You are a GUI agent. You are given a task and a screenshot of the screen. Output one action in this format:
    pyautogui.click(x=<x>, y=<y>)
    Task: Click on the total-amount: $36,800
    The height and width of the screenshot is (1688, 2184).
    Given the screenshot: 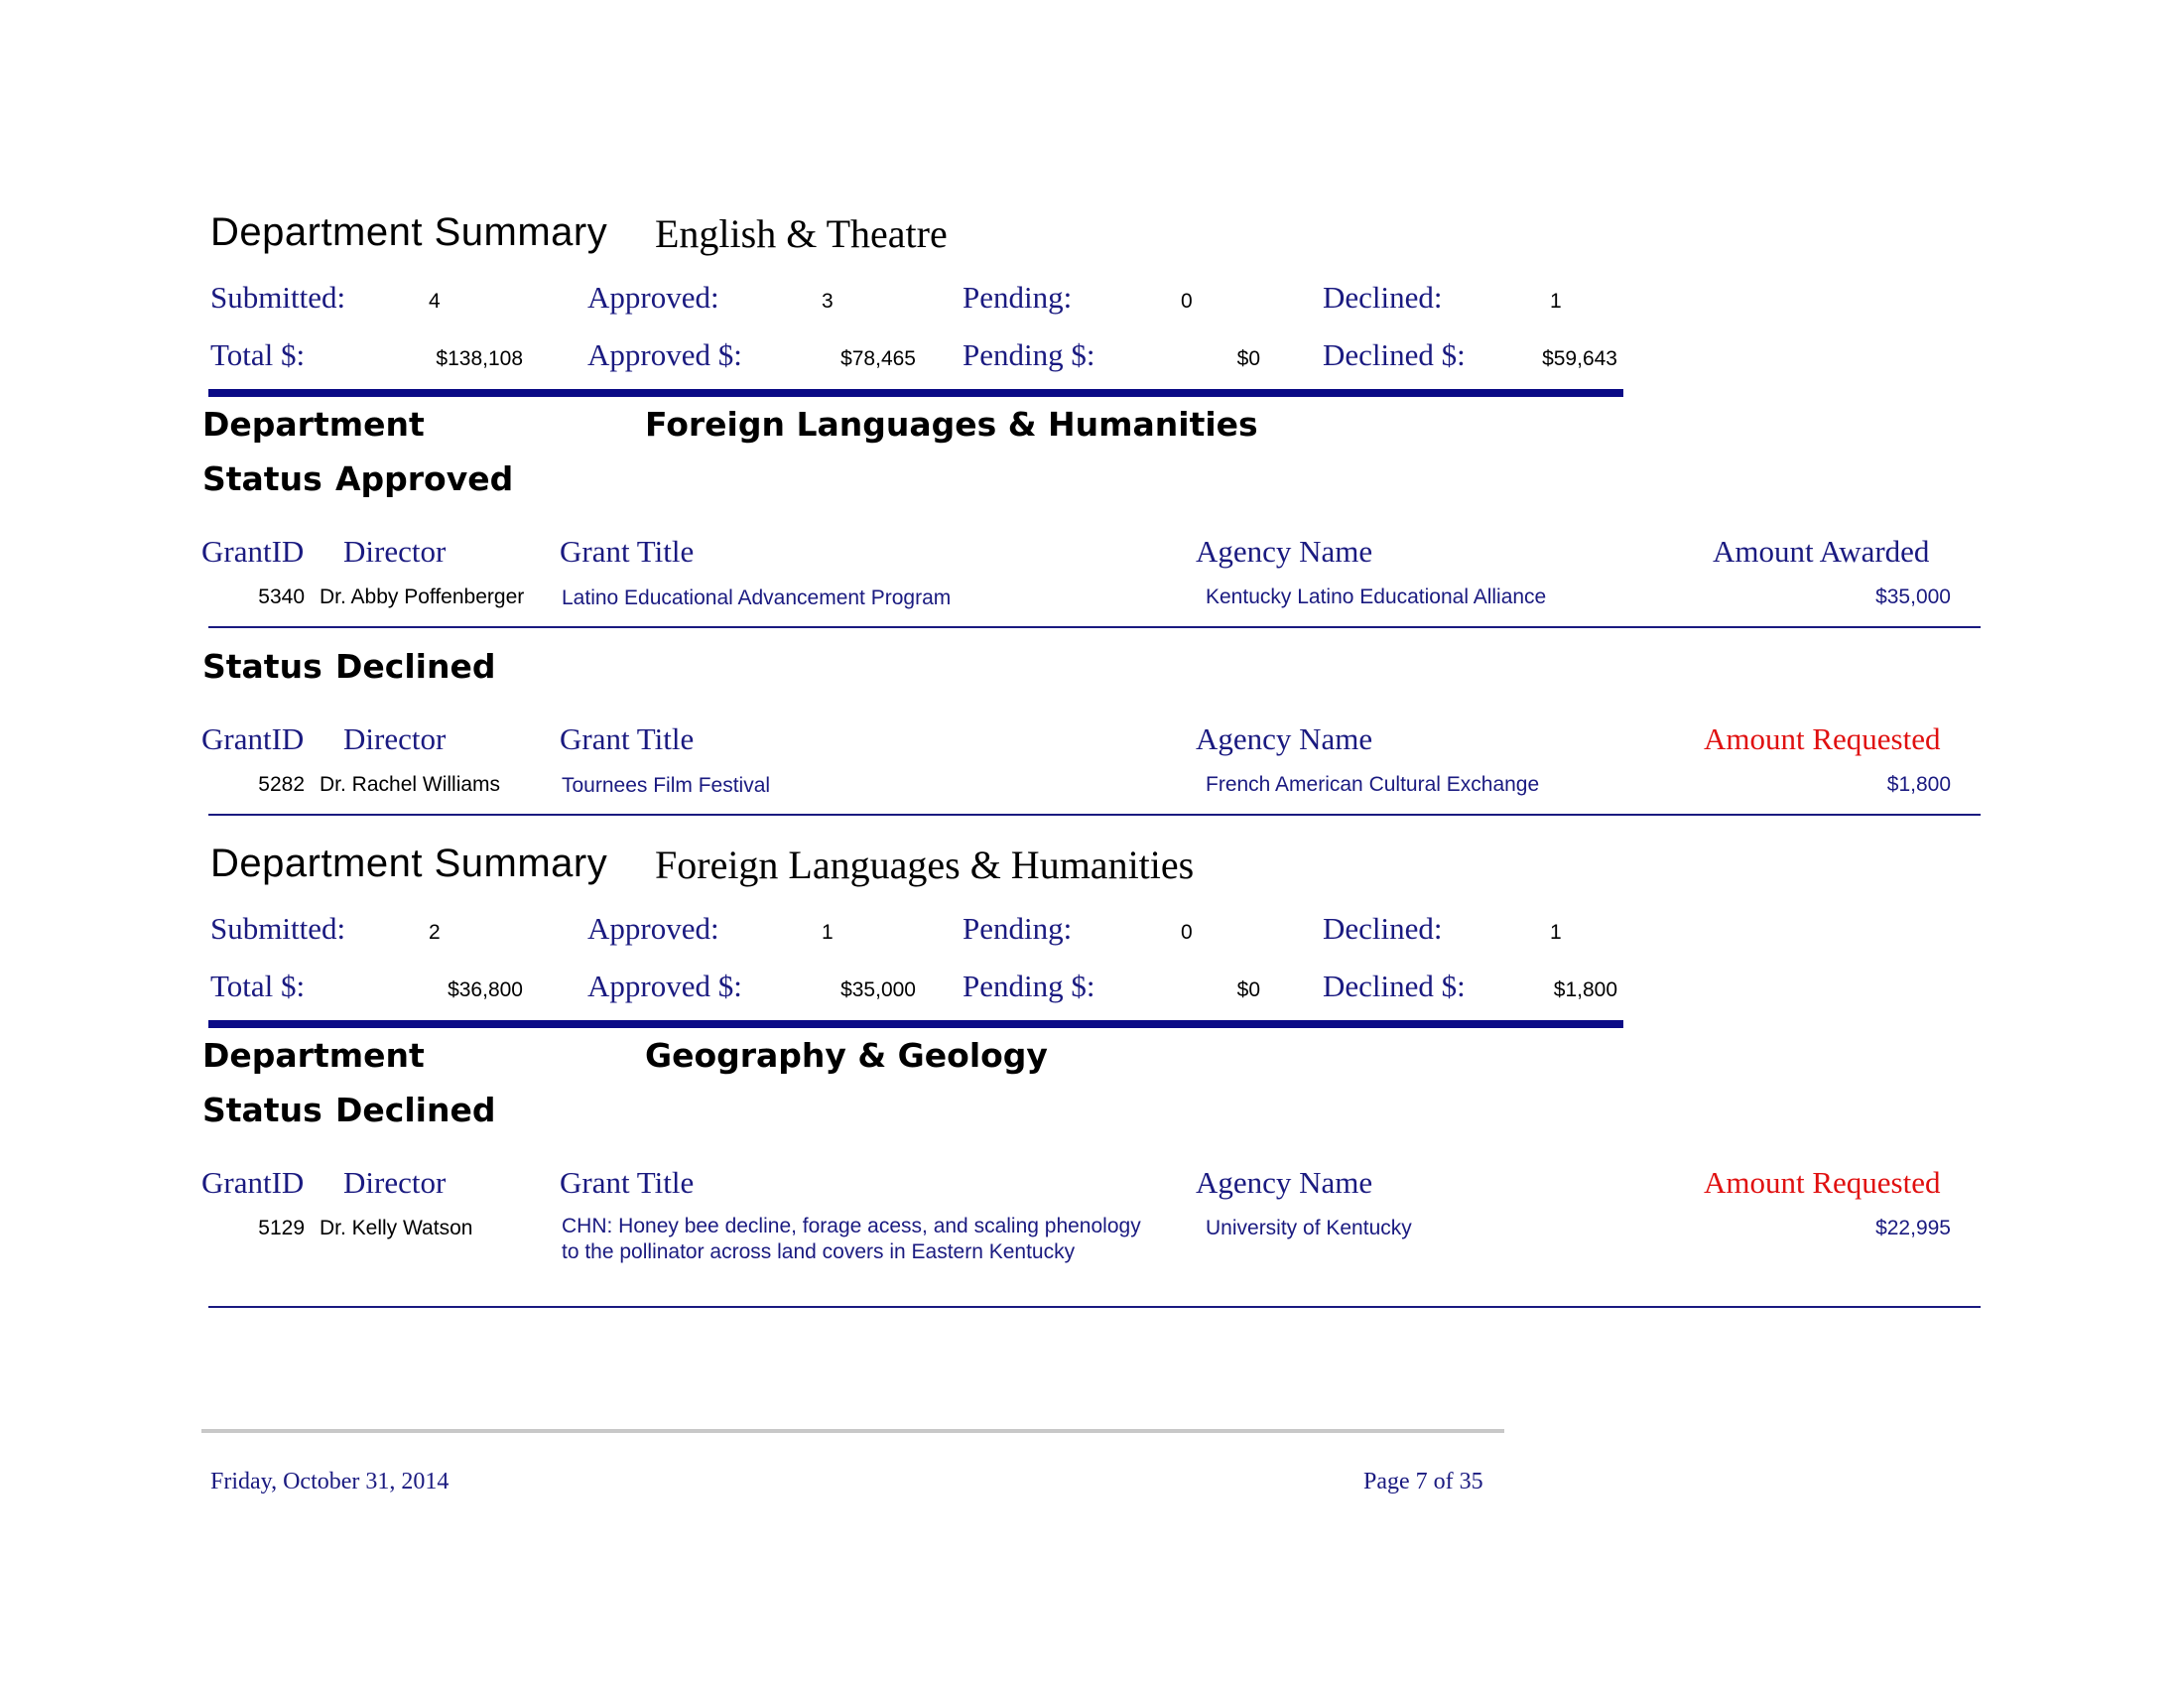 What is the action you would take?
    pyautogui.click(x=485, y=989)
    